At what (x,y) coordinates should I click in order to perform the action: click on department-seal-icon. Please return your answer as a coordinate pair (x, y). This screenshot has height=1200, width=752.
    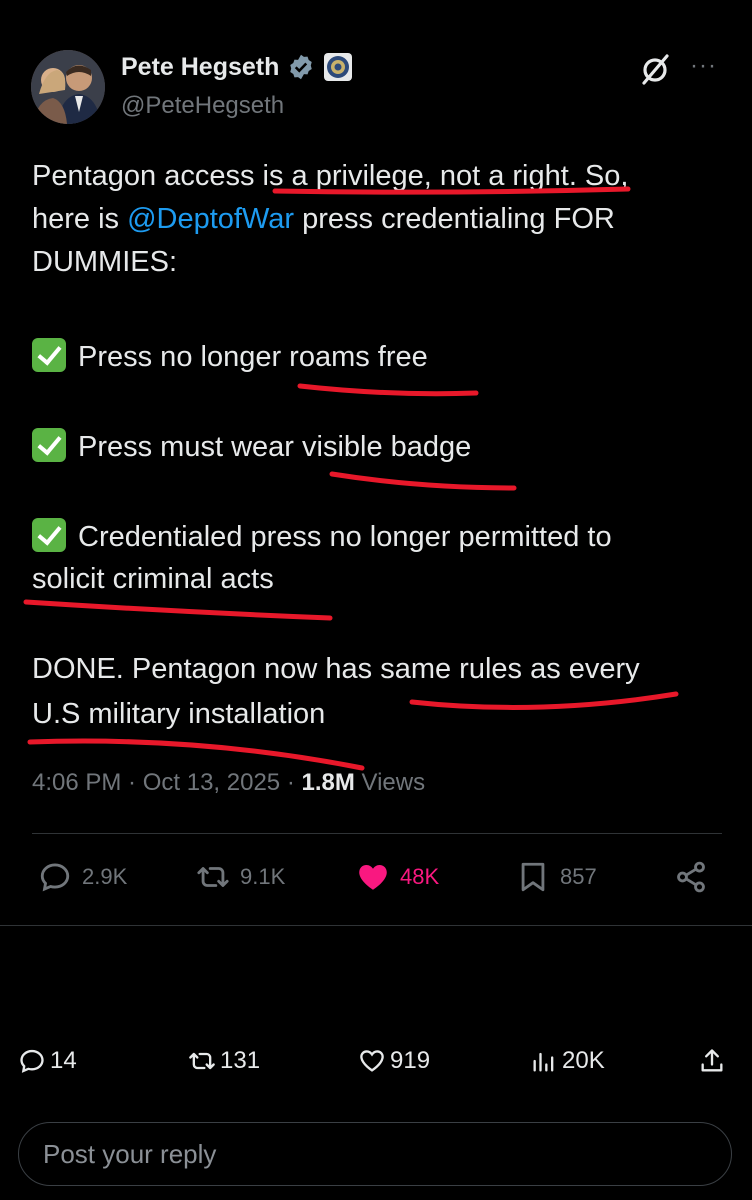
    Looking at the image, I should click on (338, 67).